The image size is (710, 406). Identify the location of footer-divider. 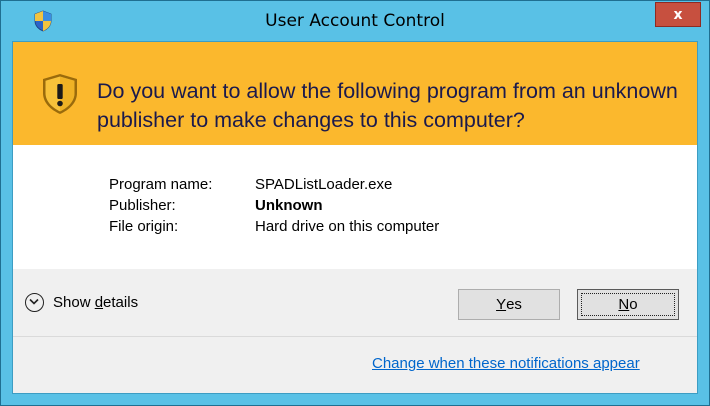
(355, 336).